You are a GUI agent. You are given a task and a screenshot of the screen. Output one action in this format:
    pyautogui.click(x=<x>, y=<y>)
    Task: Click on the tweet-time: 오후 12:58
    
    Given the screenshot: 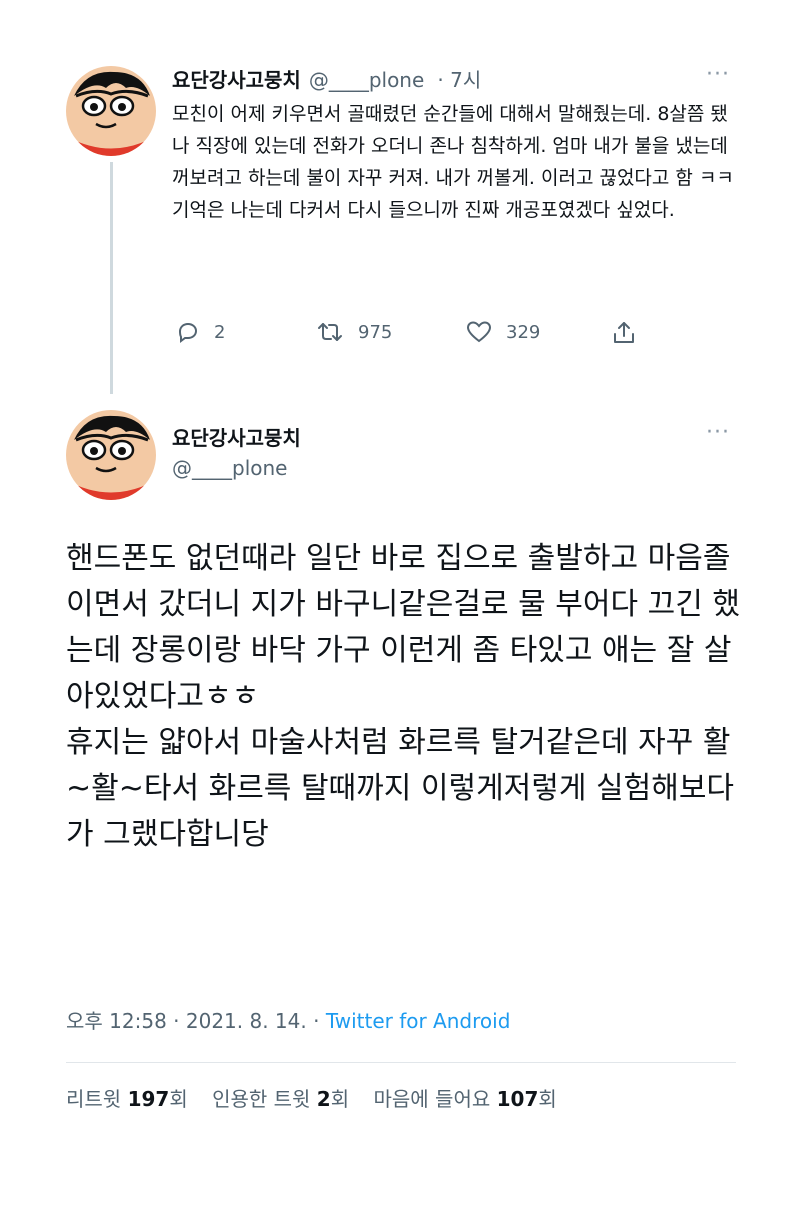 What is the action you would take?
    pyautogui.click(x=116, y=1021)
    